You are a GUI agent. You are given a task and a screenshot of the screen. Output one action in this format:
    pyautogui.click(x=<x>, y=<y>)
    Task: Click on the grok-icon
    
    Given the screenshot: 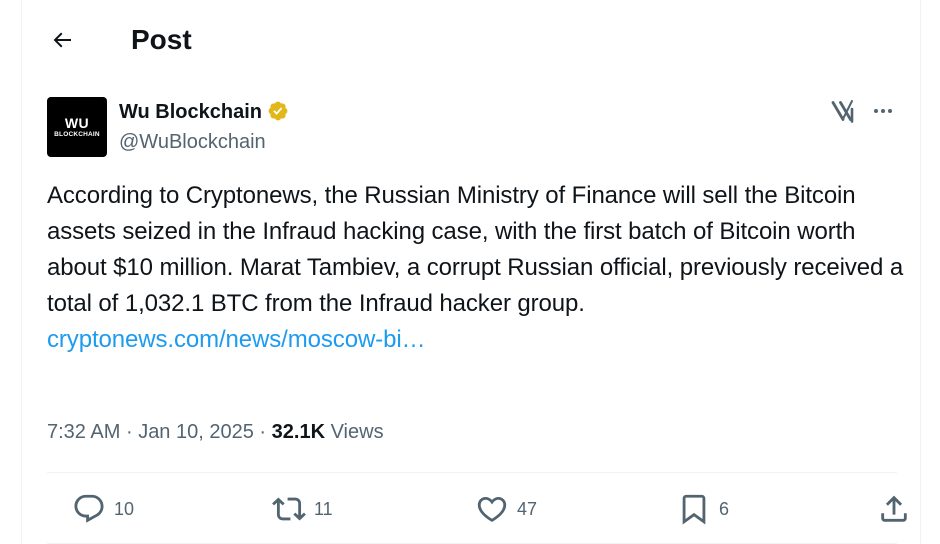 What is the action you would take?
    pyautogui.click(x=842, y=111)
    